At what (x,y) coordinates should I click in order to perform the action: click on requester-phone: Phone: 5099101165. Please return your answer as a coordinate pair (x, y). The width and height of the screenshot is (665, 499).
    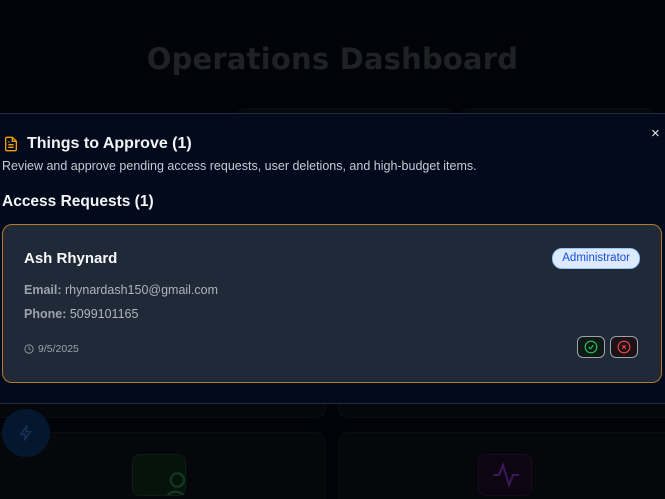
    Looking at the image, I should click on (81, 314).